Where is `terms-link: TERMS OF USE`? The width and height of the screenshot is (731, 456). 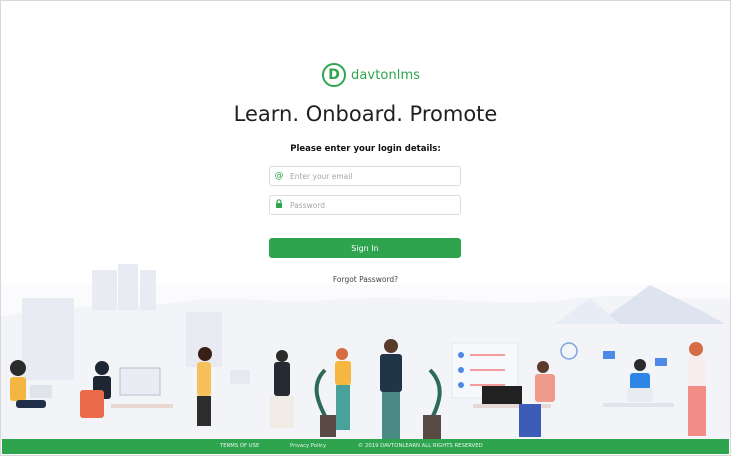
terms-link: TERMS OF USE is located at coordinates (239, 446).